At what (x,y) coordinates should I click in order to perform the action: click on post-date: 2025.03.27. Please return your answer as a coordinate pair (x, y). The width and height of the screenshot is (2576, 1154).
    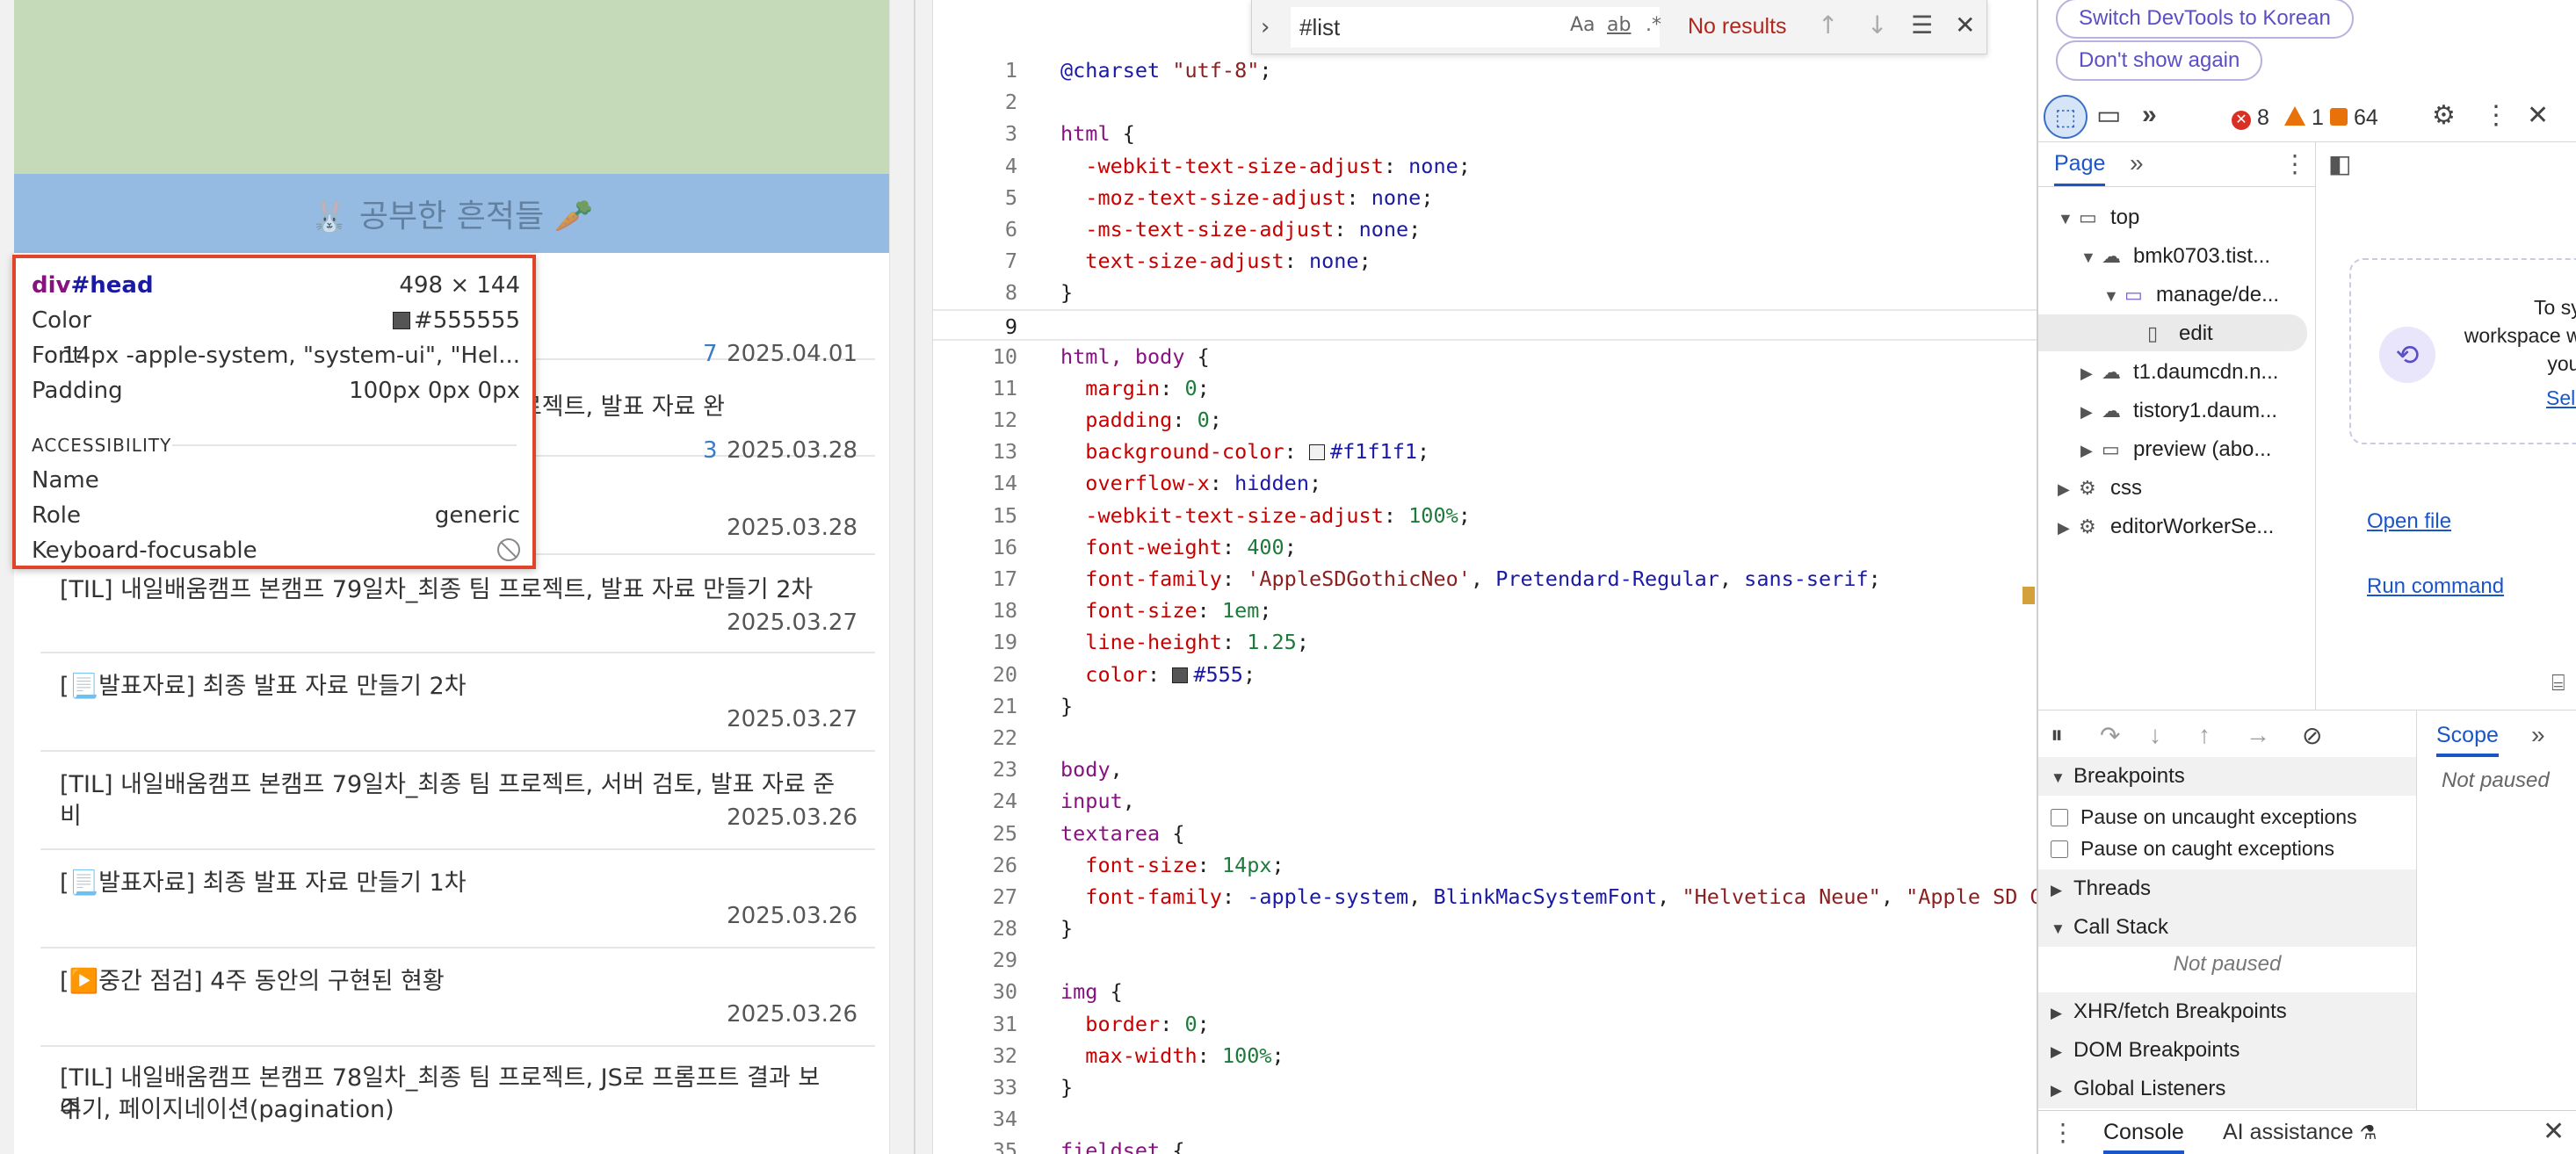
    Looking at the image, I should click on (792, 719).